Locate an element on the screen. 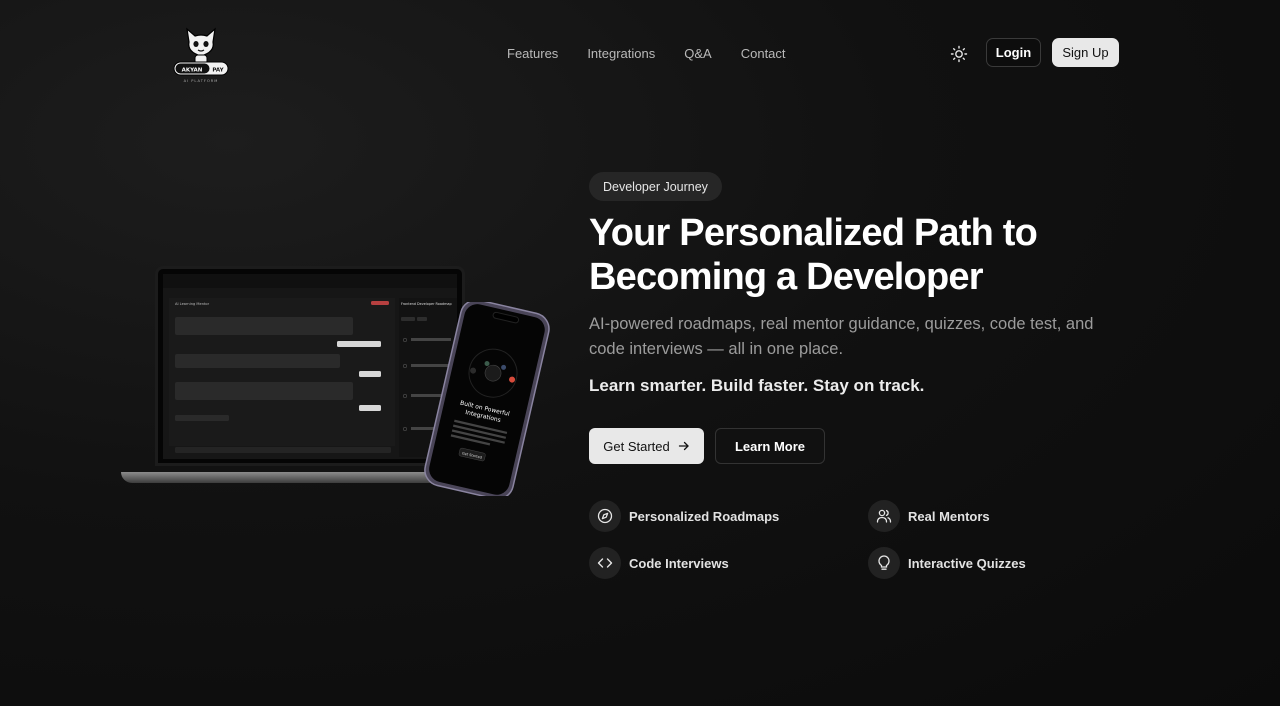  lightbulb-icon is located at coordinates (884, 563).